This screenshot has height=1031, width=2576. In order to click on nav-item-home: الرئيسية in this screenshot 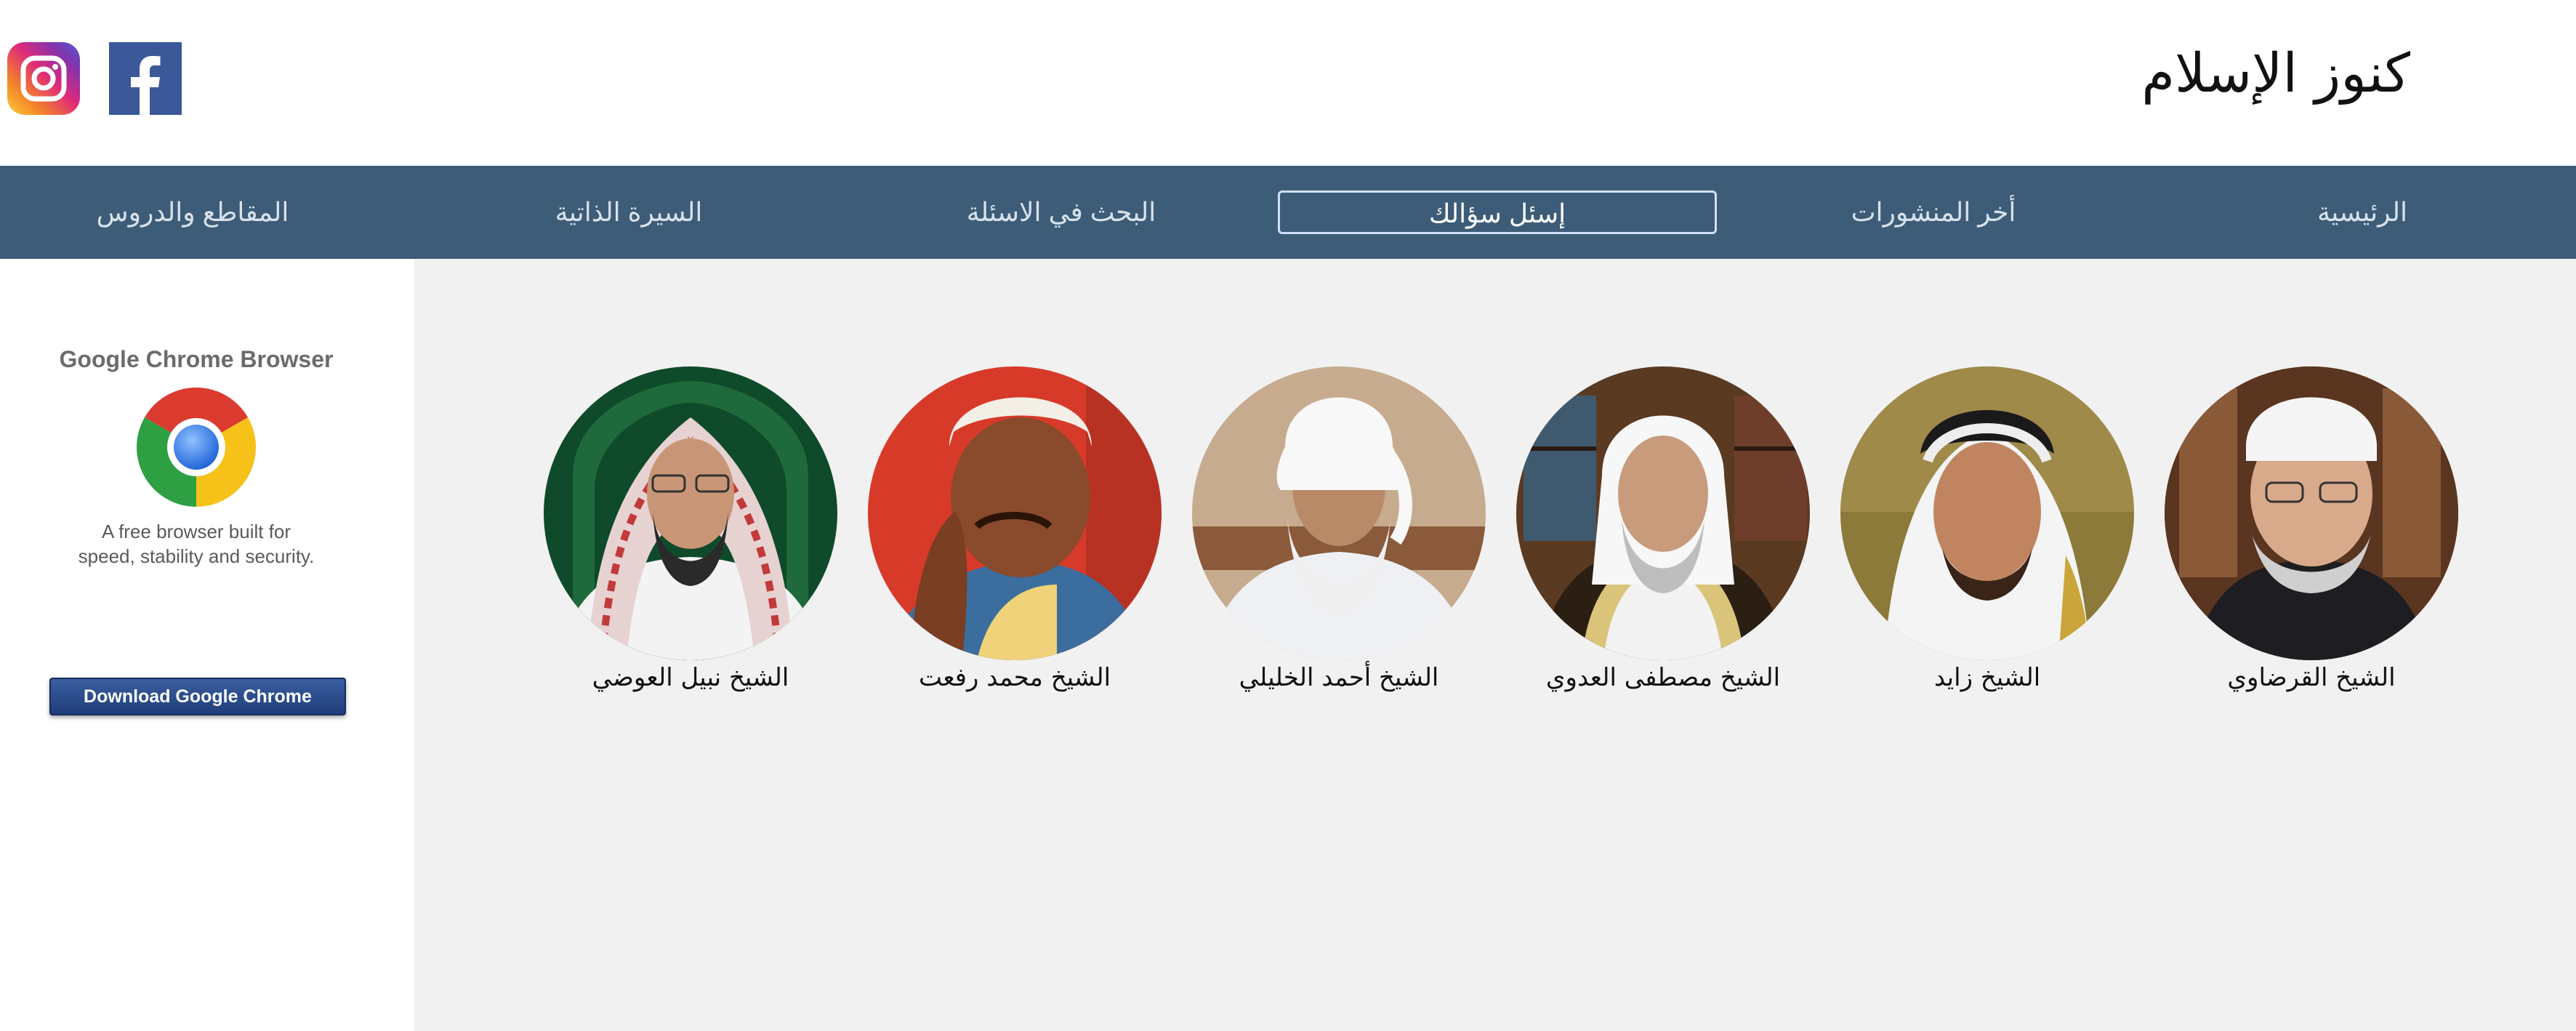, I will do `click(2362, 212)`.